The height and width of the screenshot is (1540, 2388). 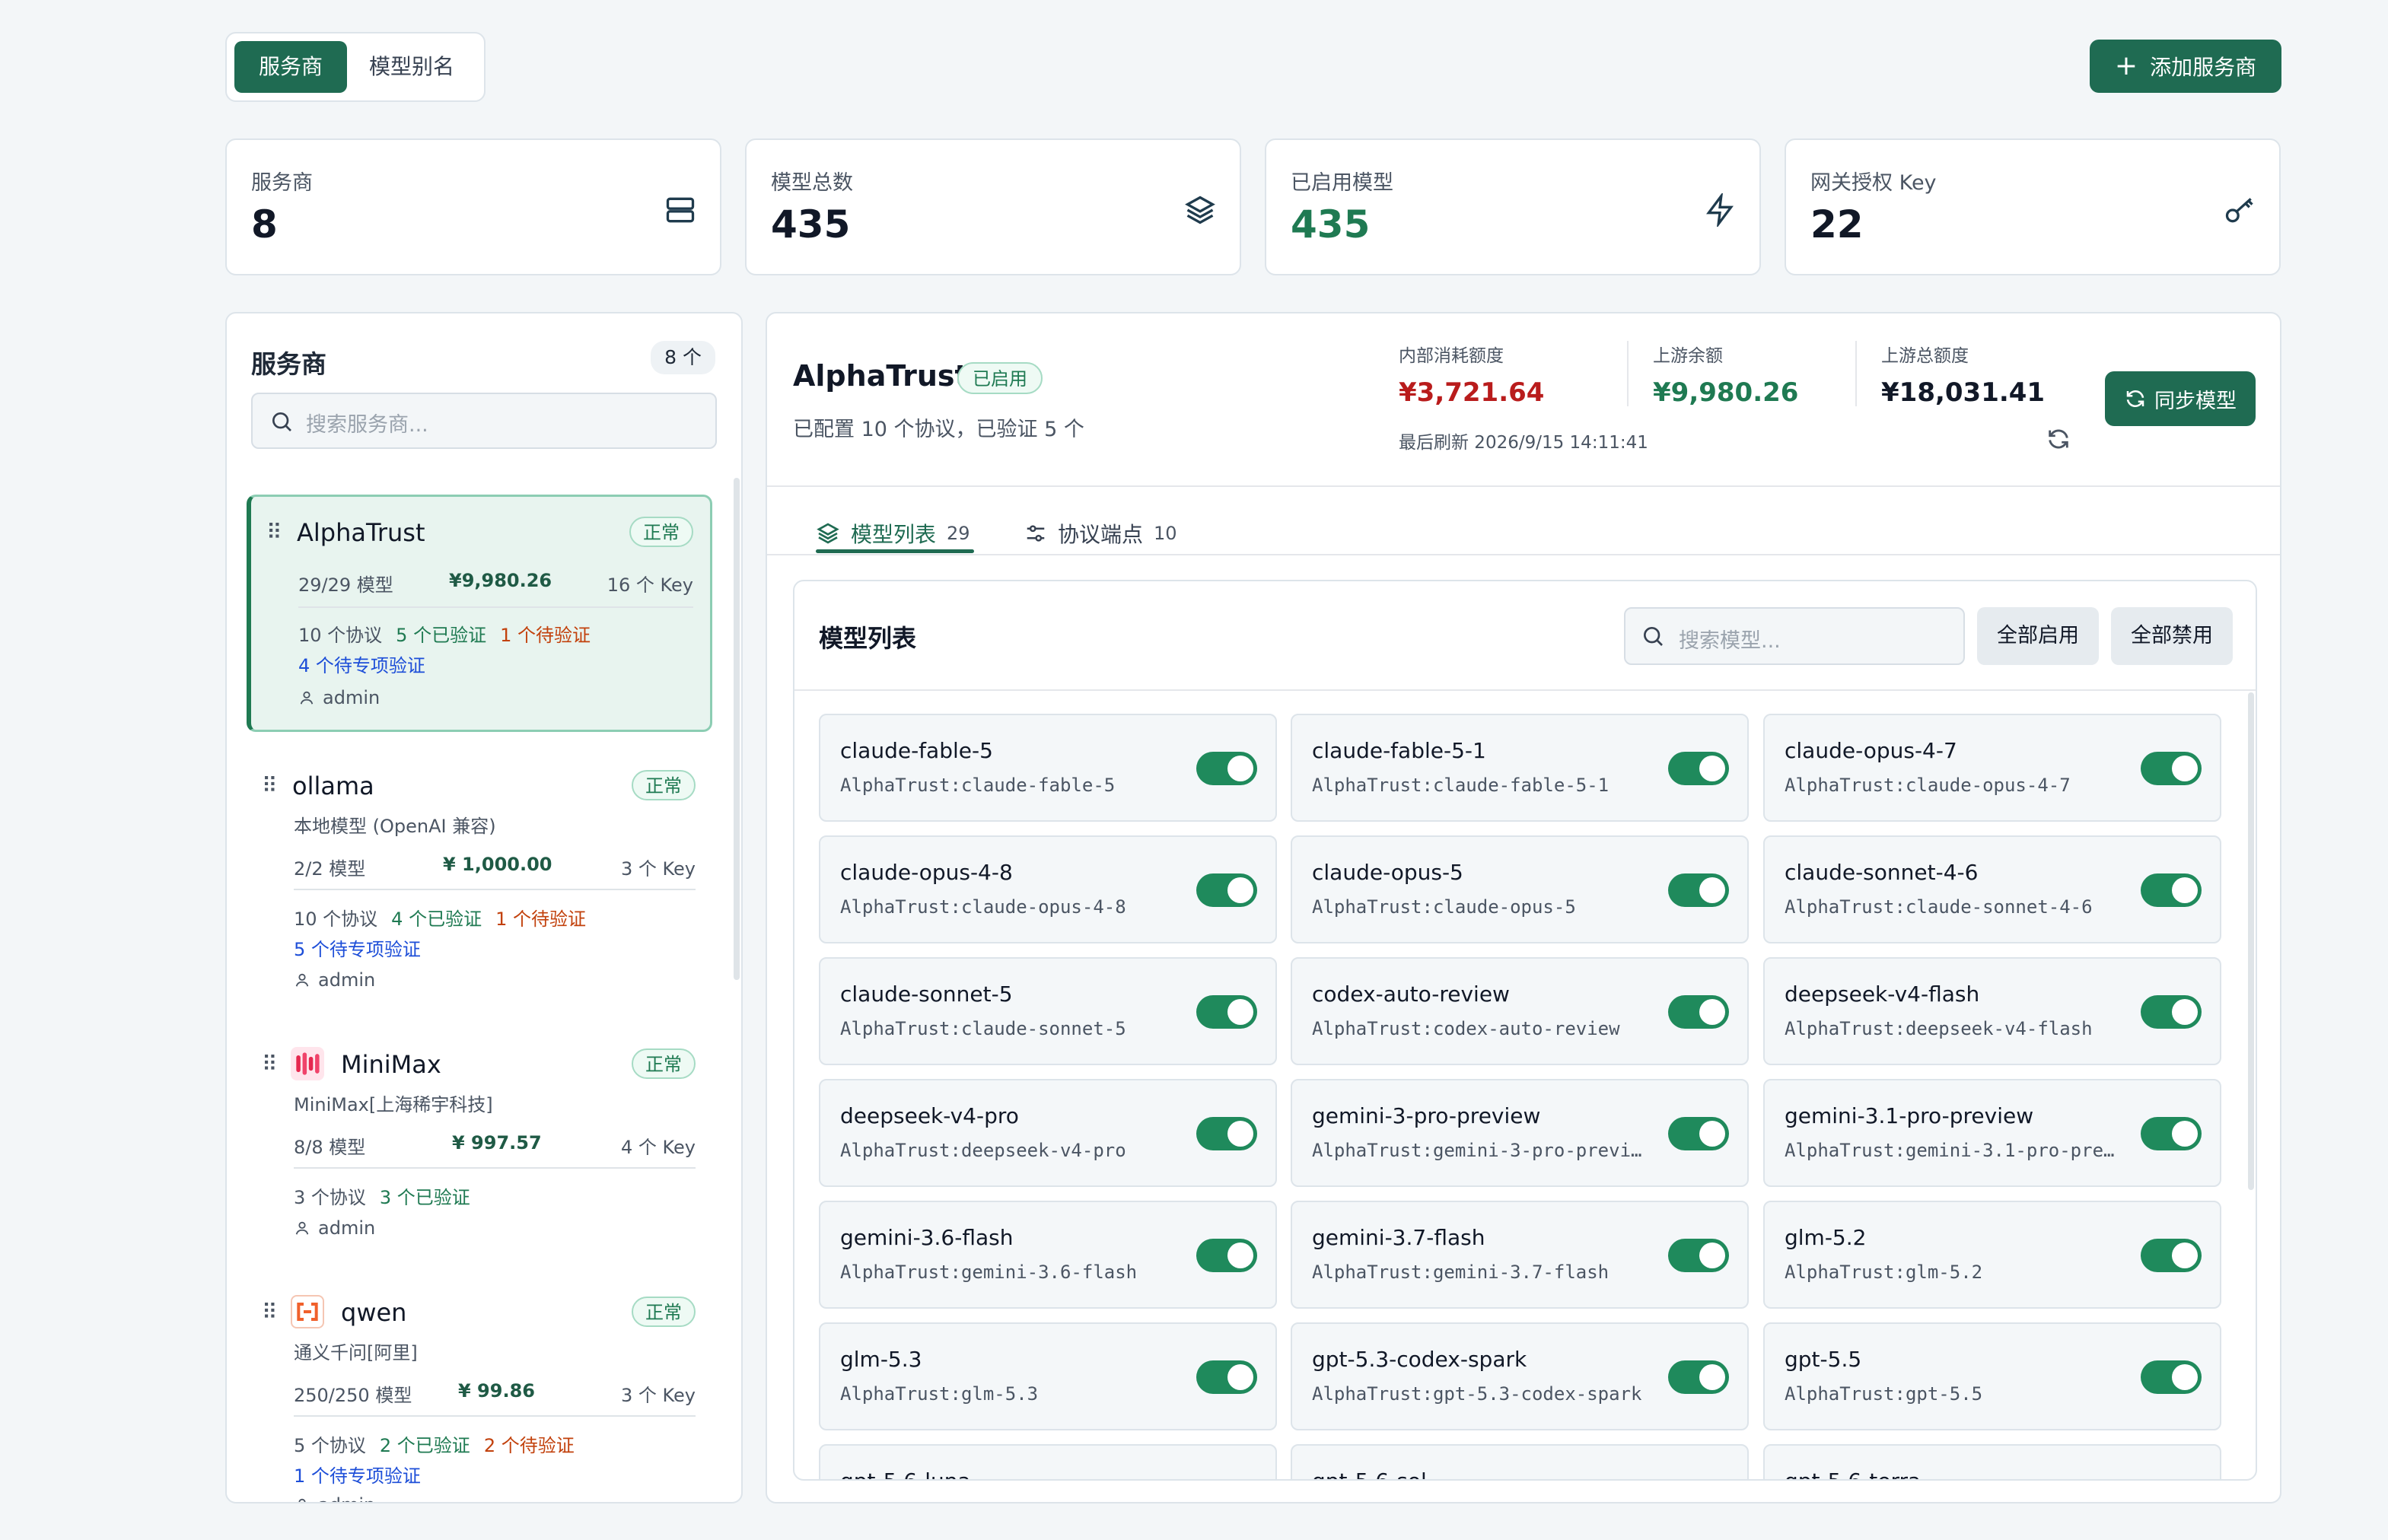 I want to click on stat-card-enabled-models: 已启用模型 435, so click(x=1513, y=206).